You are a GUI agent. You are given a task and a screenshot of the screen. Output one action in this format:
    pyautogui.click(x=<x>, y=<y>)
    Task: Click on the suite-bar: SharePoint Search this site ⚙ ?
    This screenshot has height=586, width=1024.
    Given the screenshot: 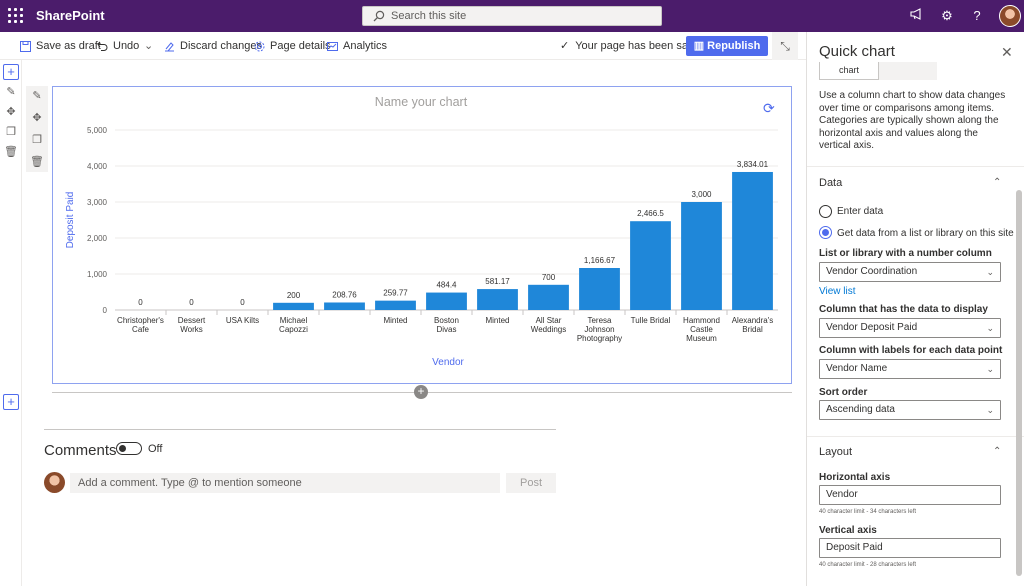 What is the action you would take?
    pyautogui.click(x=512, y=16)
    